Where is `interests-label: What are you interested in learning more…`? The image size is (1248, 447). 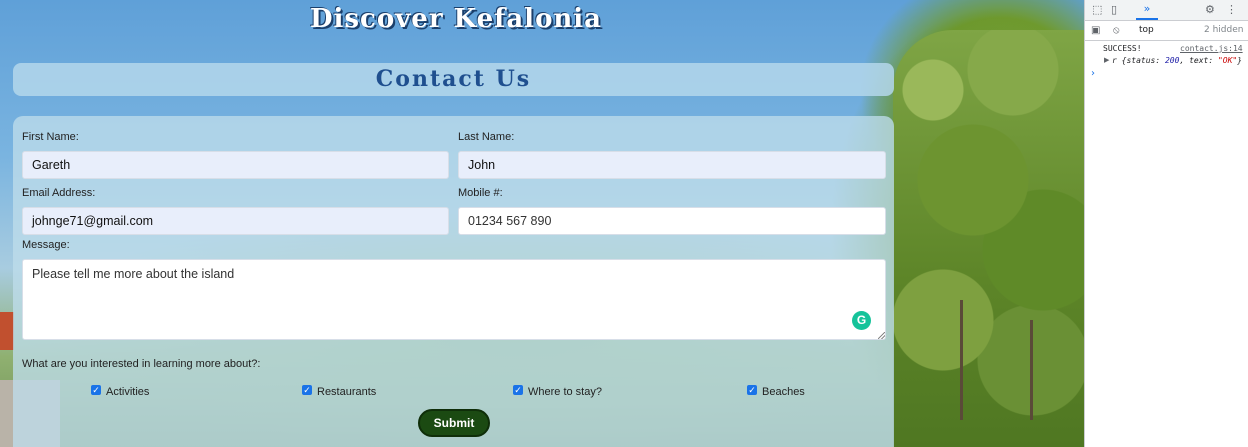
interests-label: What are you interested in learning more… is located at coordinates (141, 364).